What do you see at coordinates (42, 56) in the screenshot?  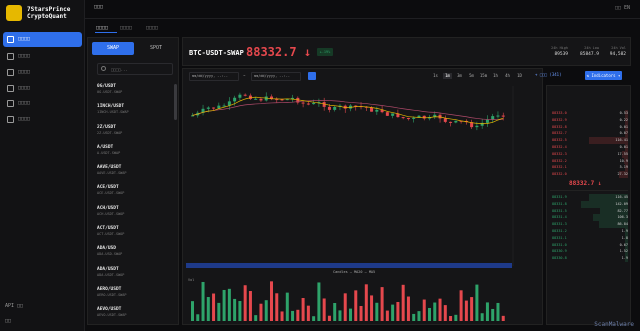 I see `nav-markets: □□□□` at bounding box center [42, 56].